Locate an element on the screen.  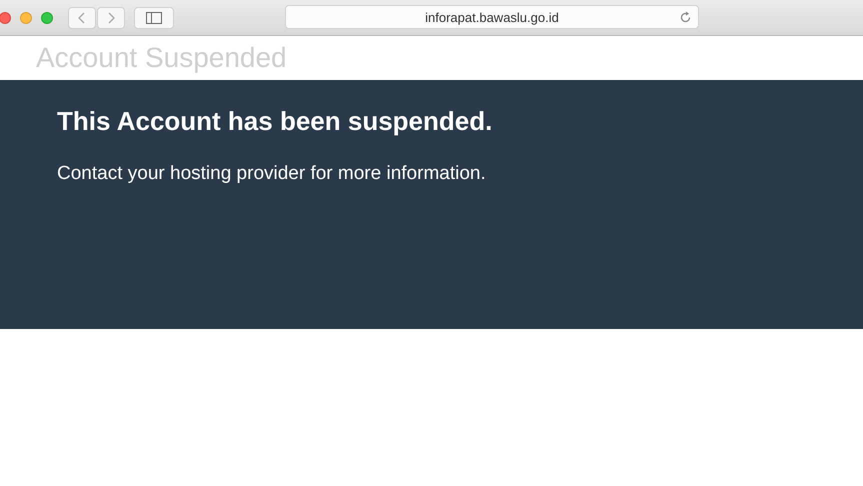
chevron-left-icon is located at coordinates (82, 18).